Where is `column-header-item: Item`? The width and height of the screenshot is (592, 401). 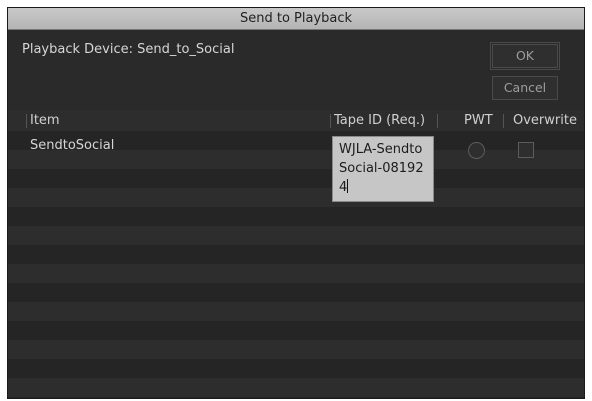 column-header-item: Item is located at coordinates (45, 120).